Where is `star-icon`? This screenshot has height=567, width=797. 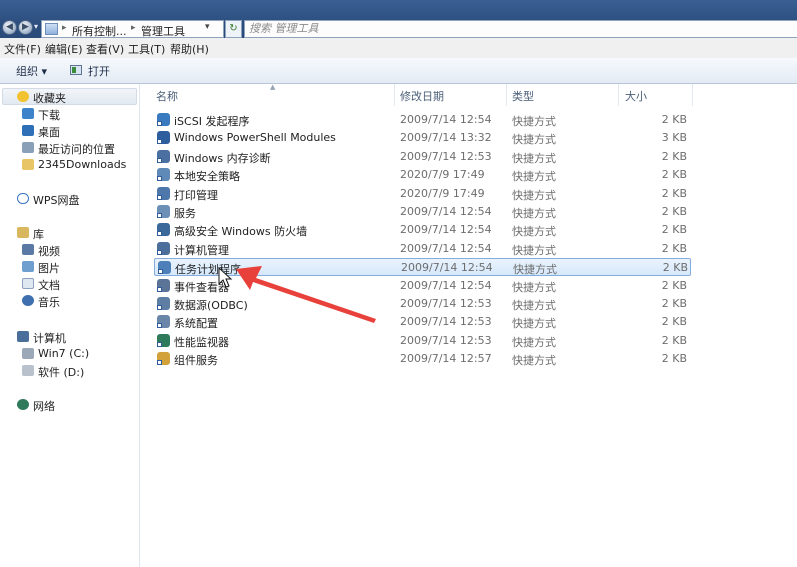
star-icon is located at coordinates (23, 96).